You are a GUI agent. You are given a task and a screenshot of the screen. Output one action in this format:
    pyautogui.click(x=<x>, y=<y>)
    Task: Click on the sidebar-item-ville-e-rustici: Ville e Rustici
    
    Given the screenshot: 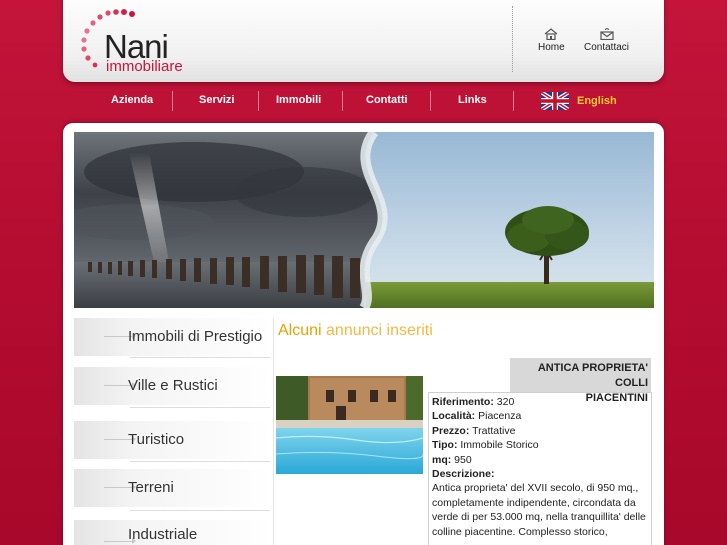 What is the action you would take?
    pyautogui.click(x=172, y=386)
    